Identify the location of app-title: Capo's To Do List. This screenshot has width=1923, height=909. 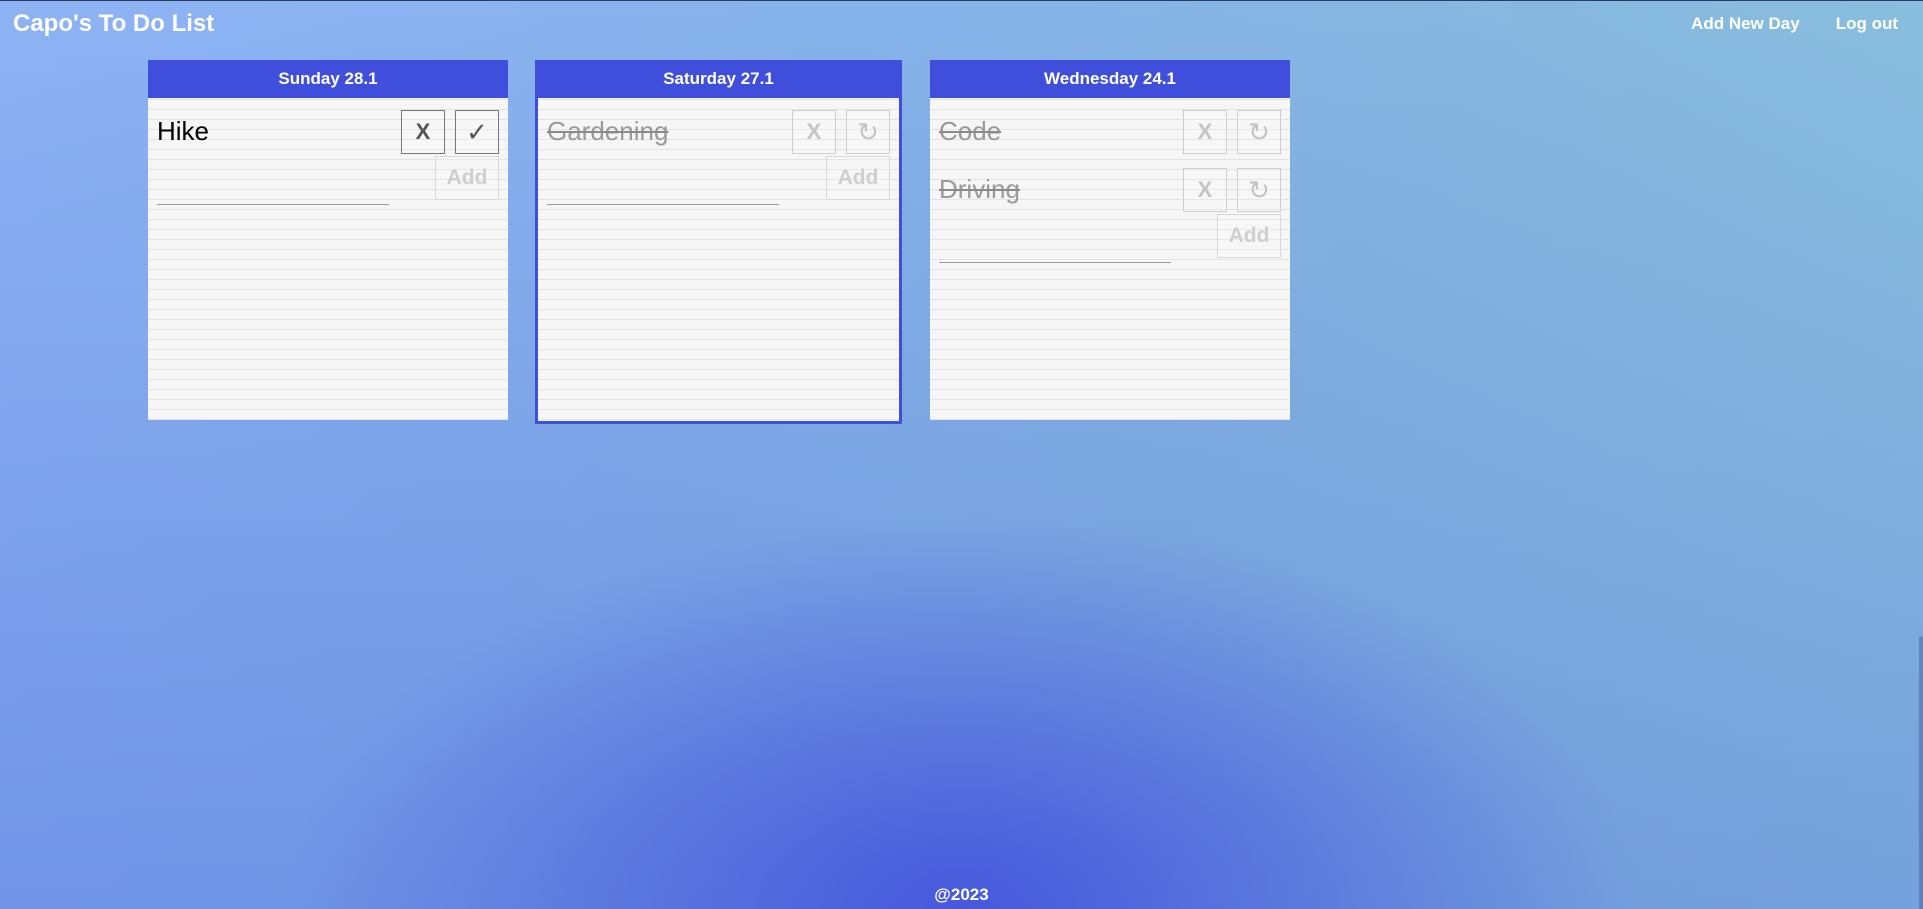
(114, 23).